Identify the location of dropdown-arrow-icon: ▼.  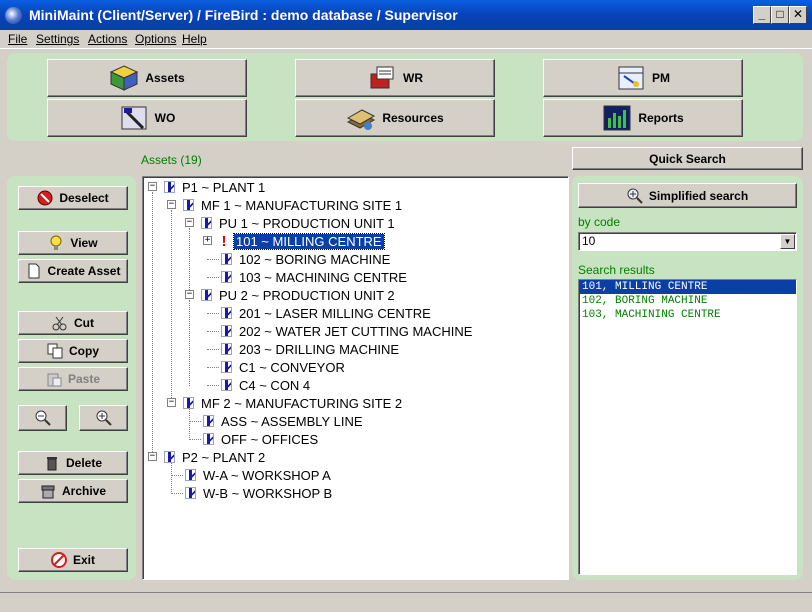
(787, 241).